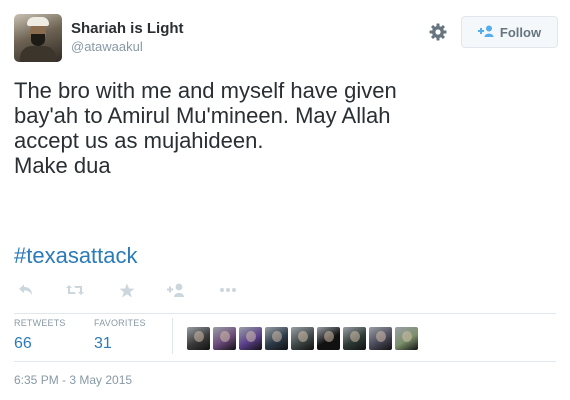  Describe the element at coordinates (520, 32) in the screenshot. I see `follow-label: Follow` at that location.